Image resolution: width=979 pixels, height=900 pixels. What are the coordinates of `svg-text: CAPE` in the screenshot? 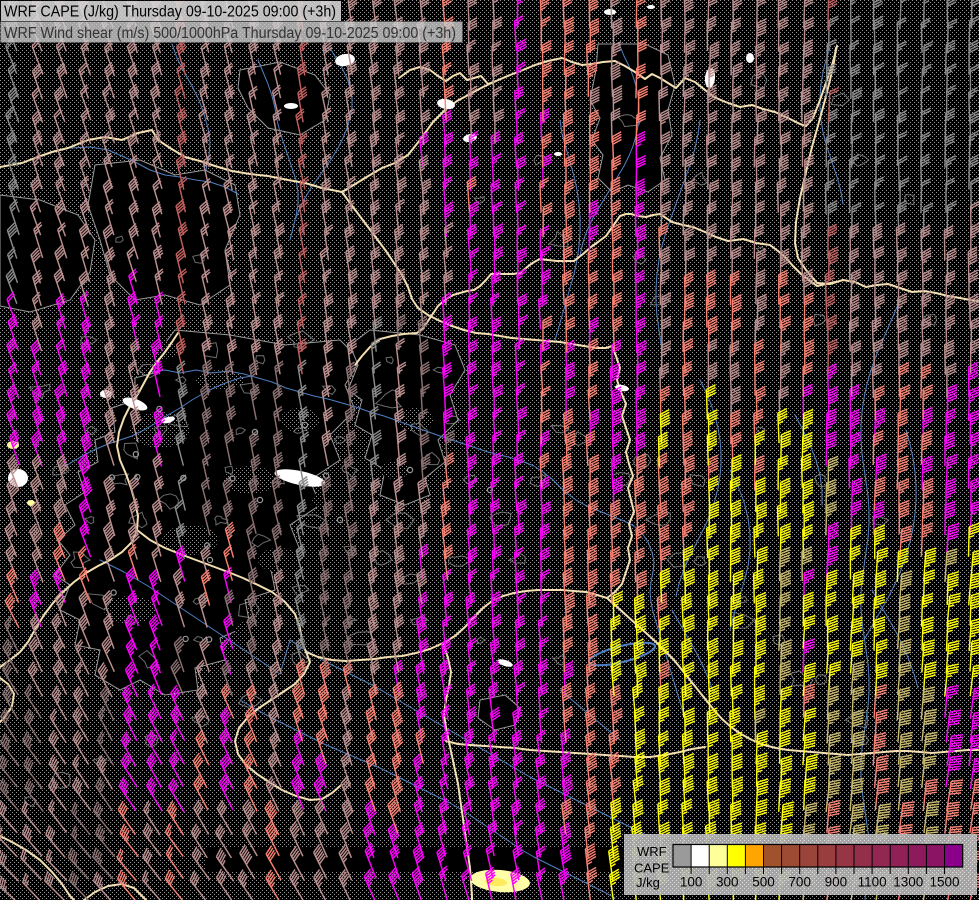 It's located at (652, 868).